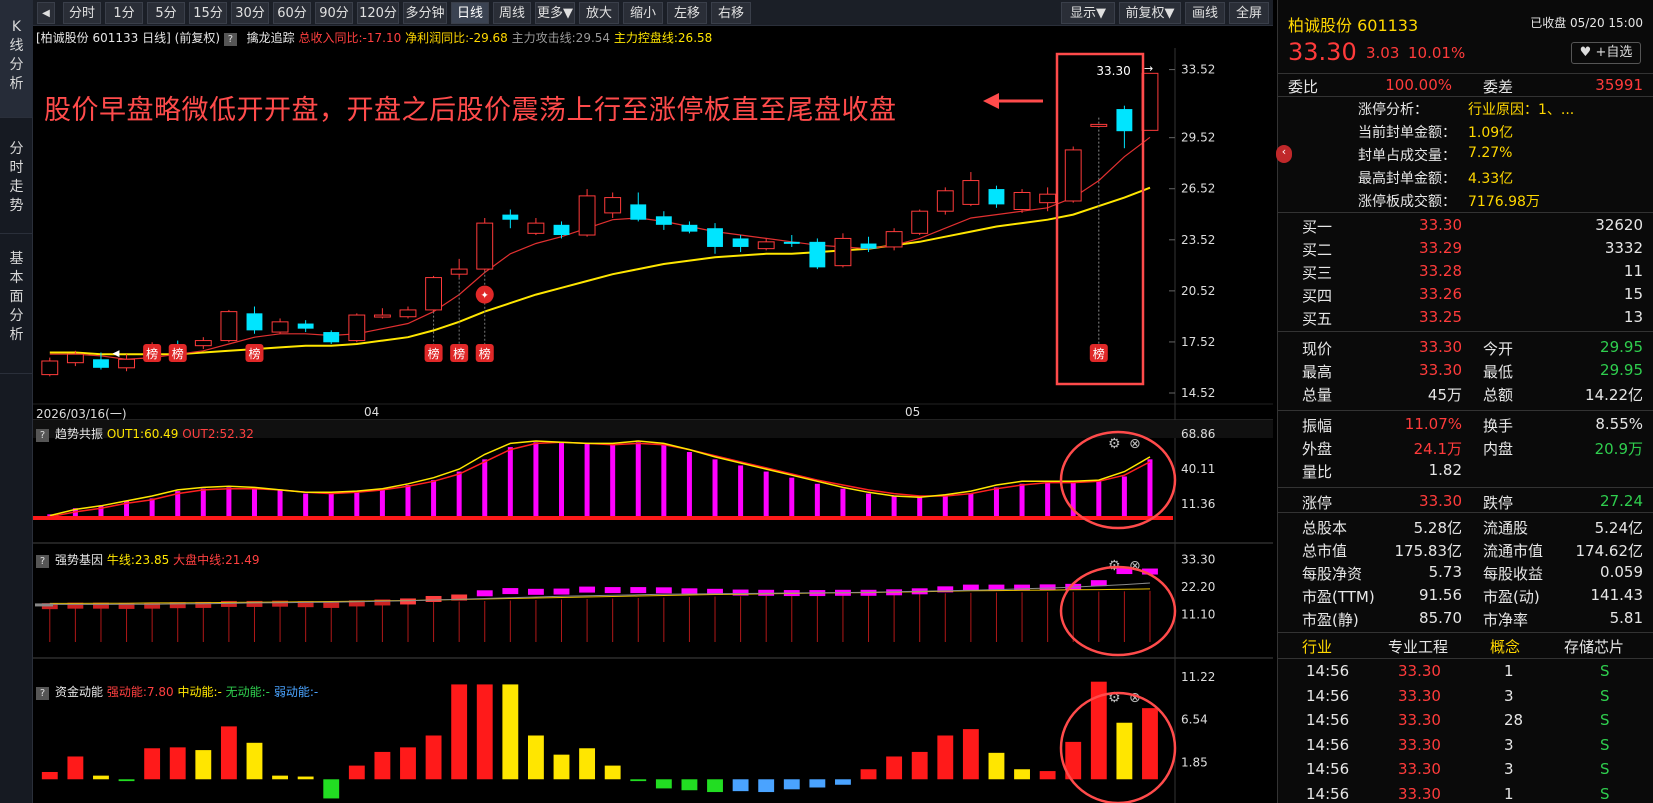  I want to click on fund-strong: 强动能:7.80, so click(140, 692).